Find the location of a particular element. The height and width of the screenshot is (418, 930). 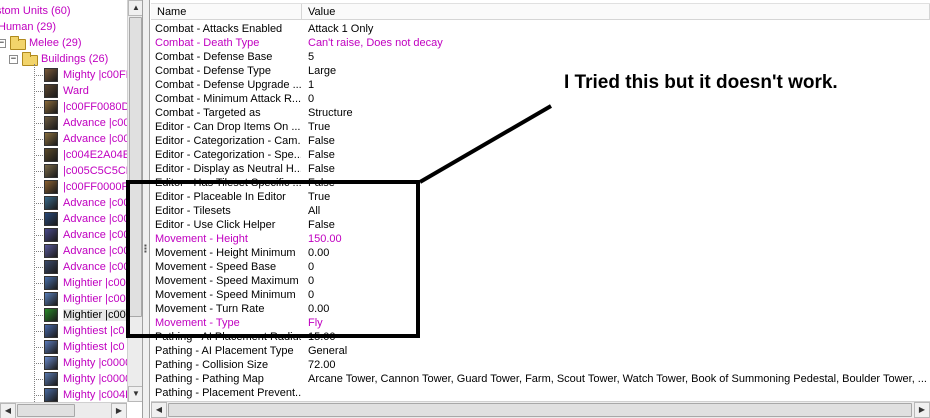

field-row: Pathing - AI Placement Radius 15.00 is located at coordinates (540, 337).